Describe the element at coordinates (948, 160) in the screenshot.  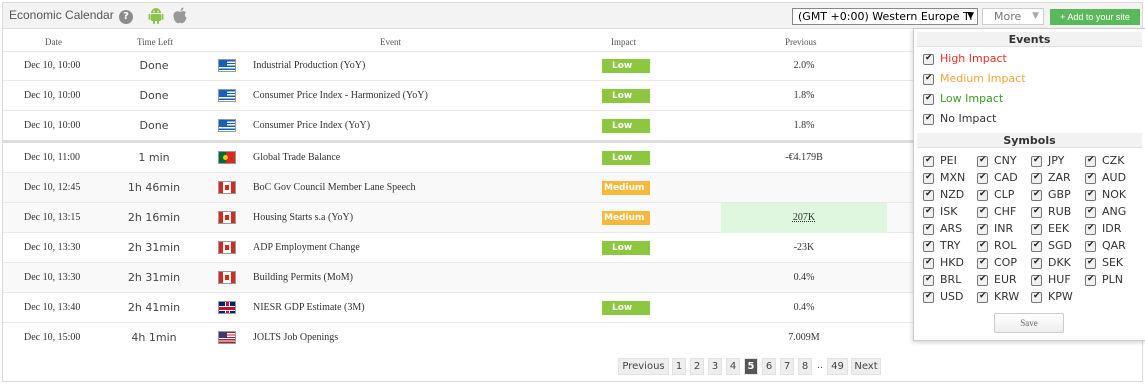
I see `symbol-label: PEI` at that location.